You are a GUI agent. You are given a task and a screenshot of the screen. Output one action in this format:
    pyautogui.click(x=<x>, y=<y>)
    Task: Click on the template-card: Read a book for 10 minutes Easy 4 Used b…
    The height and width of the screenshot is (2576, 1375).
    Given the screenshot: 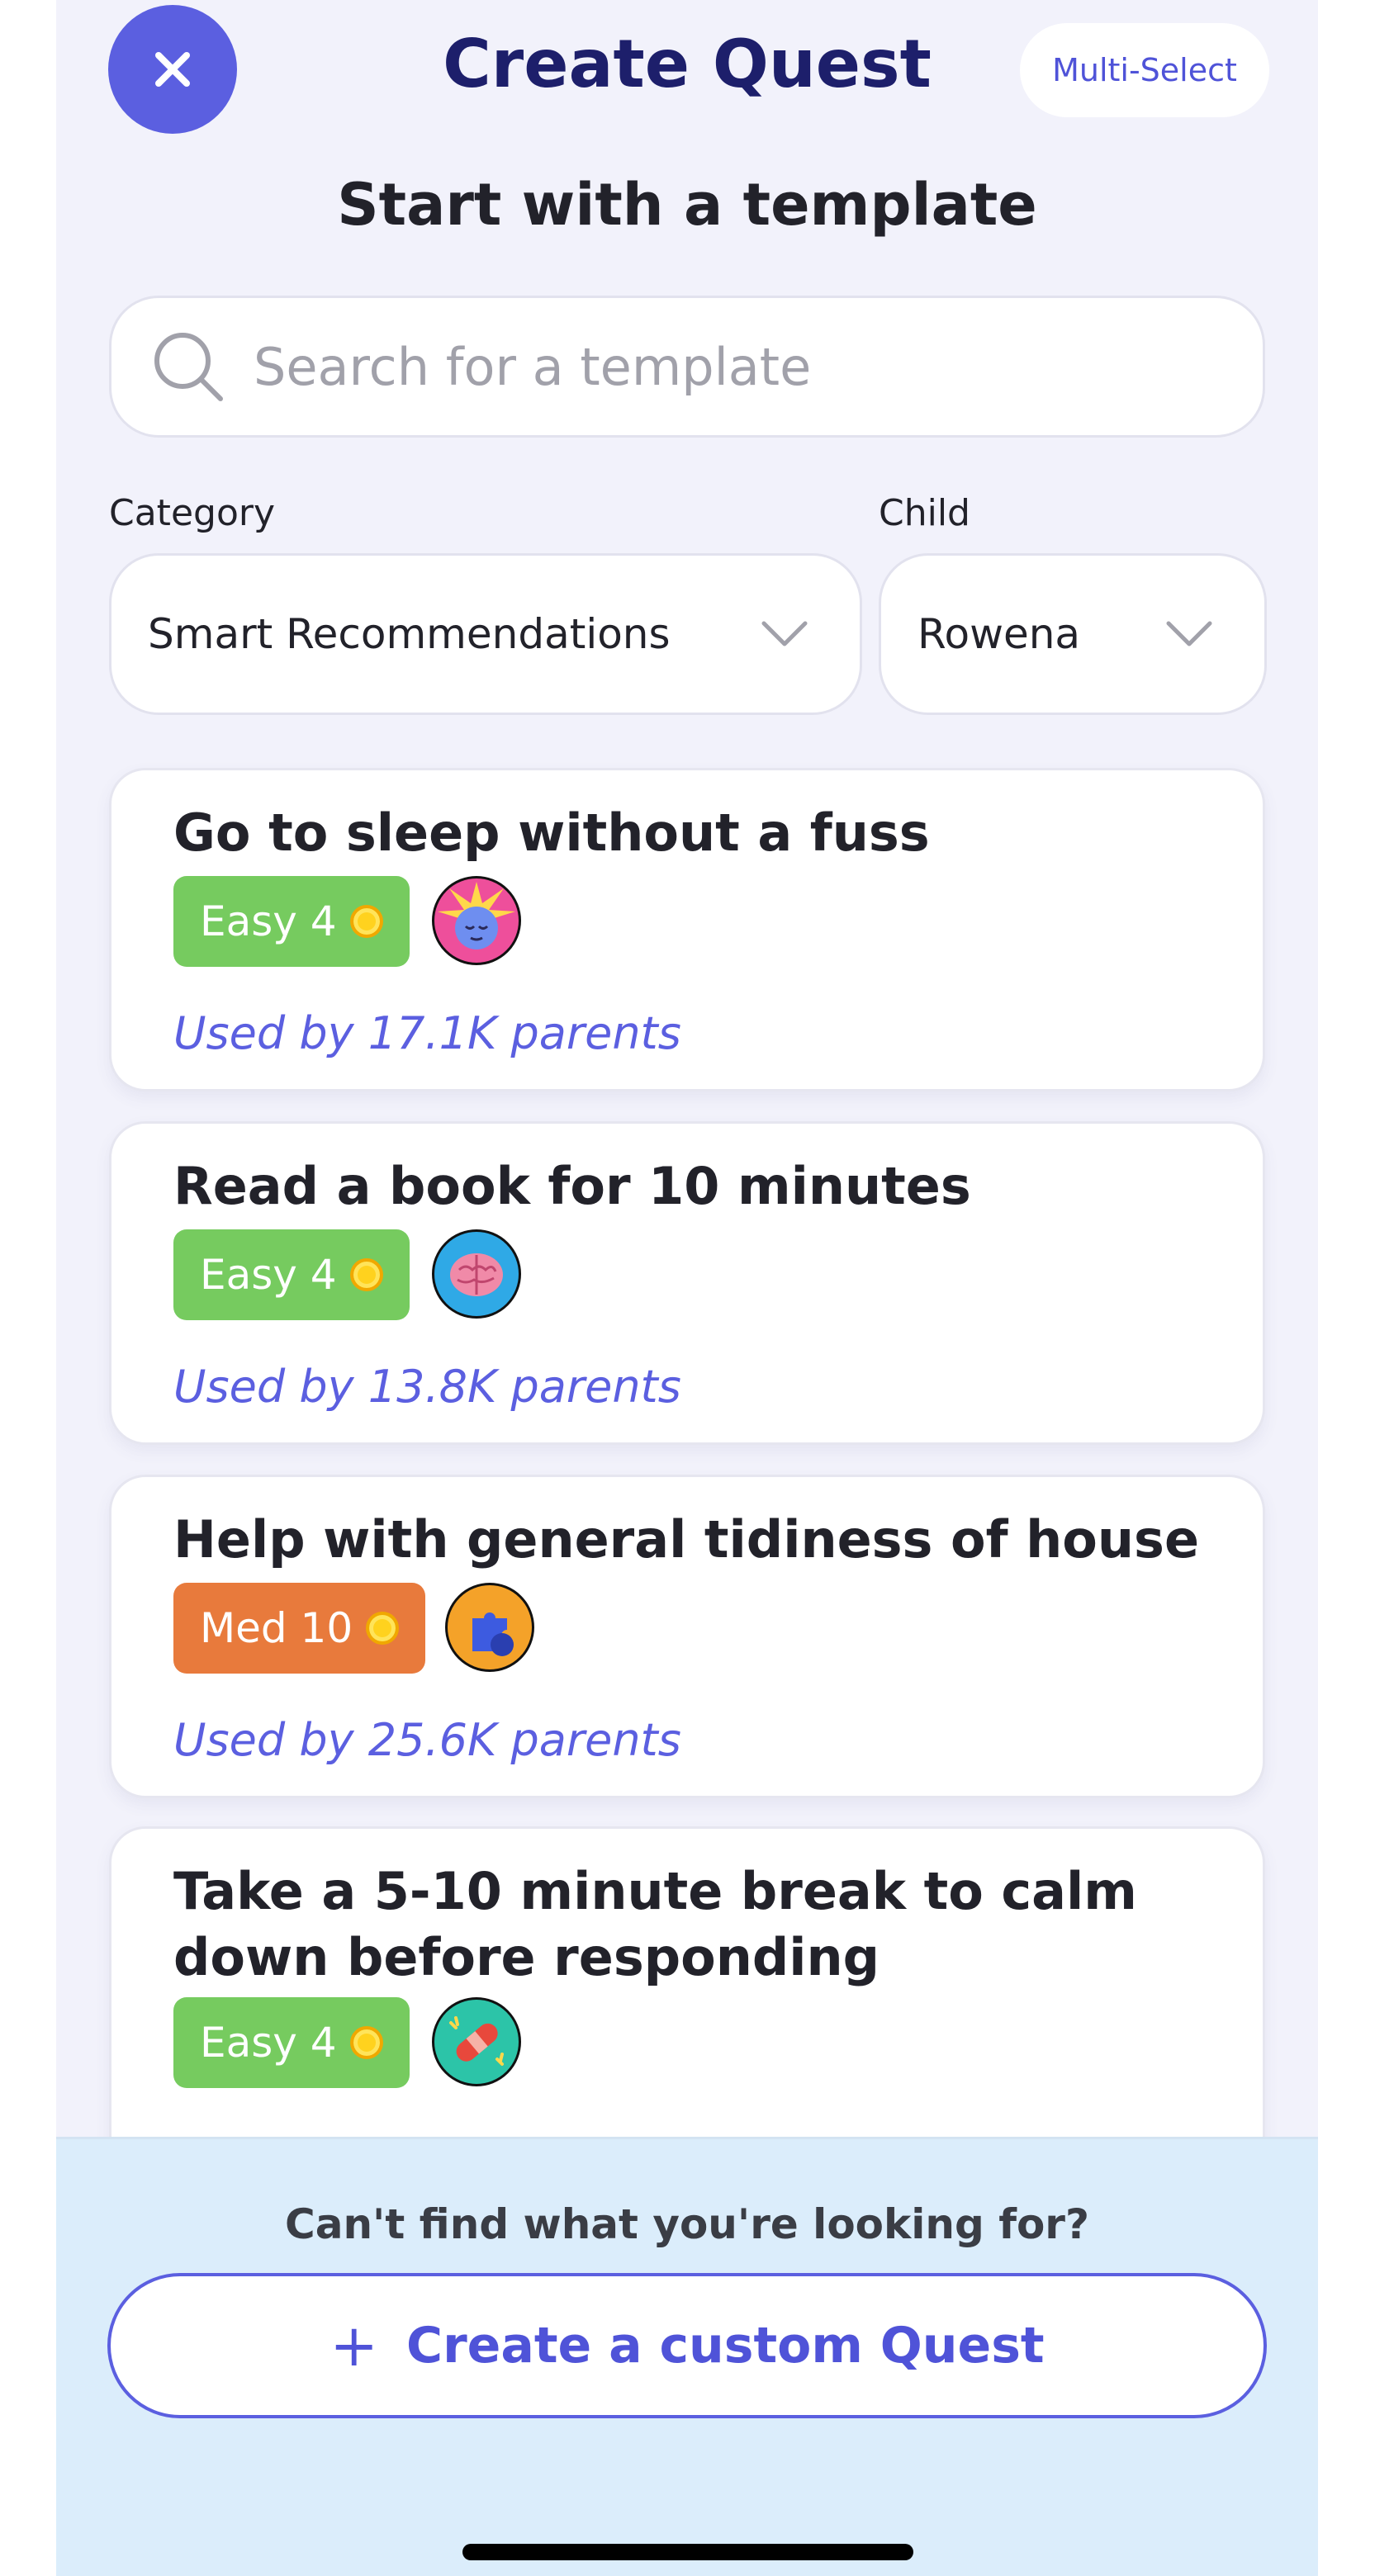 What is the action you would take?
    pyautogui.click(x=687, y=1283)
    